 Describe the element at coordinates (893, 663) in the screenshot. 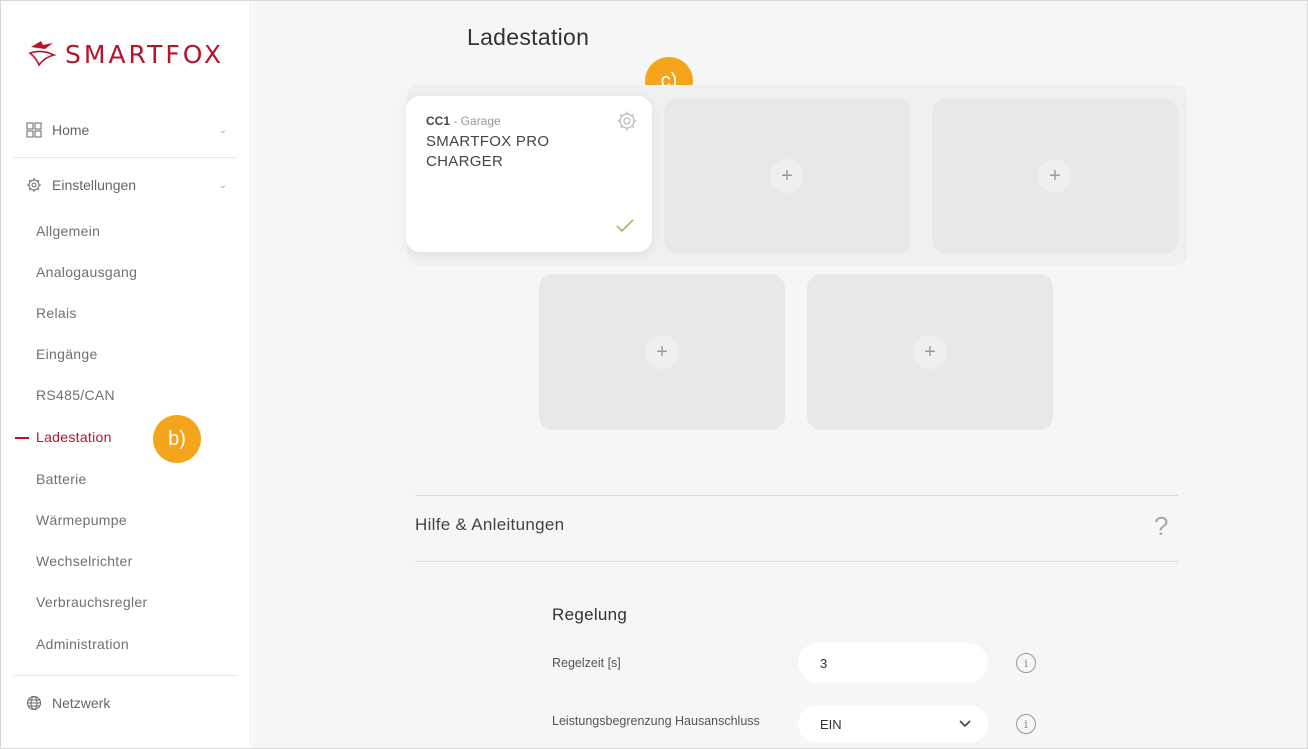

I see `regelzeit-input` at that location.